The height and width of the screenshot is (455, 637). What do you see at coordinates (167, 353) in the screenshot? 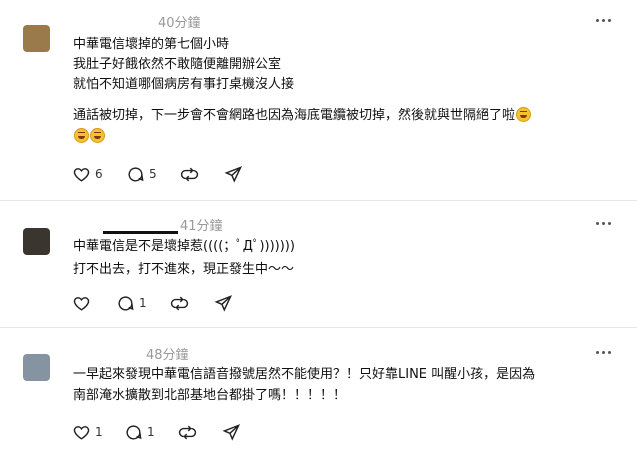
I see `timestamp: 48分鐘` at bounding box center [167, 353].